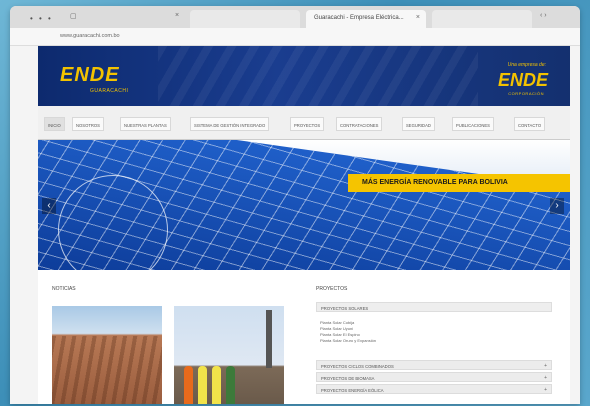 Image resolution: width=590 pixels, height=406 pixels. I want to click on nav-item-seguridad: SEGURIDAD, so click(418, 124).